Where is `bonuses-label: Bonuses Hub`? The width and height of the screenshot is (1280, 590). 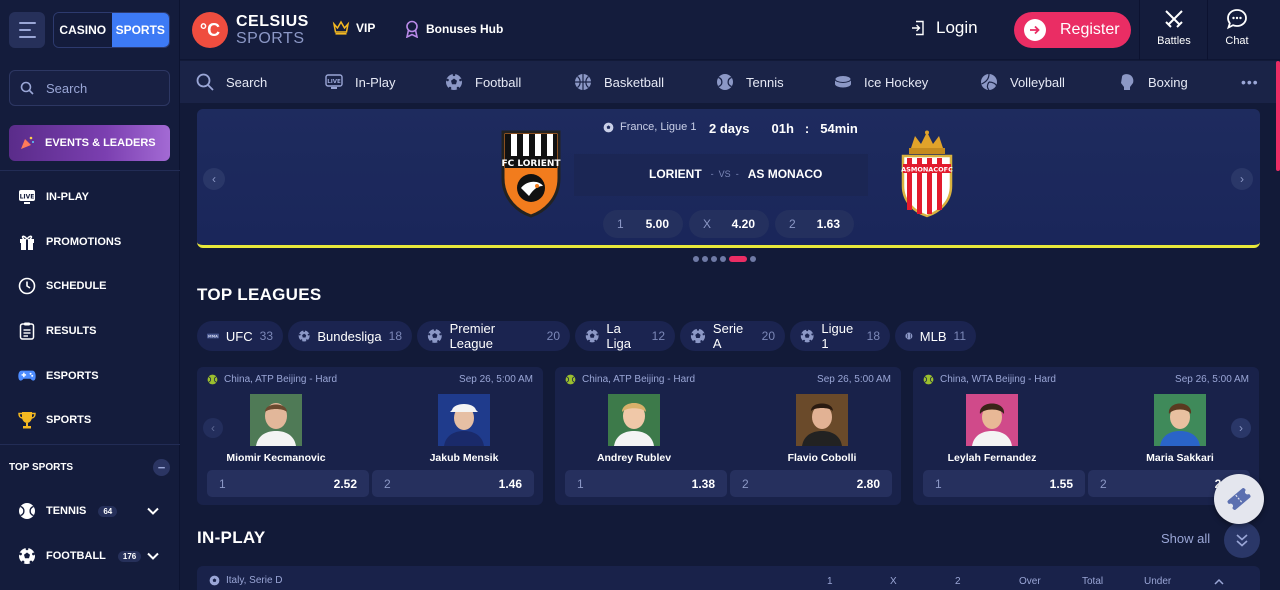
bonuses-label: Bonuses Hub is located at coordinates (465, 29).